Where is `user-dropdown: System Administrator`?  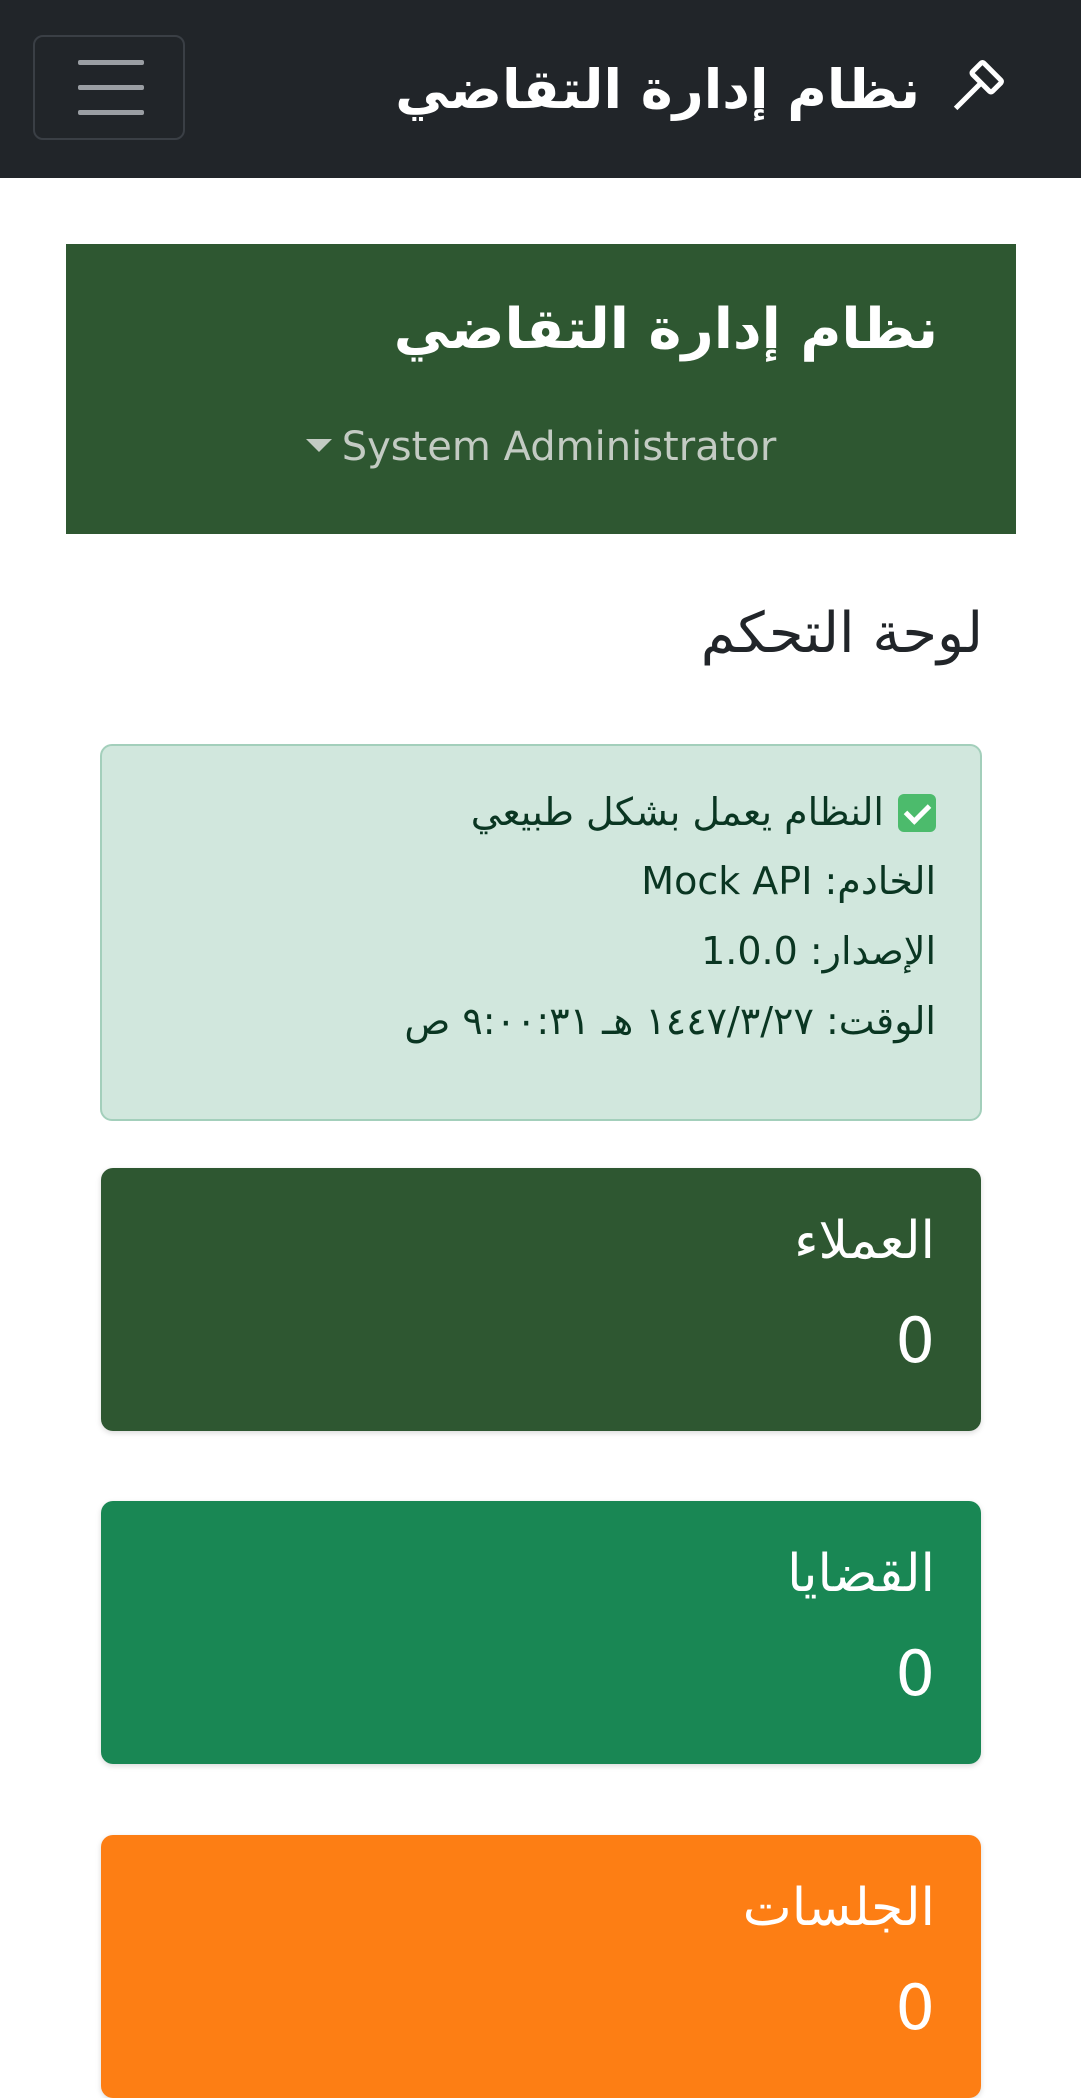
user-dropdown: System Administrator is located at coordinates (541, 447).